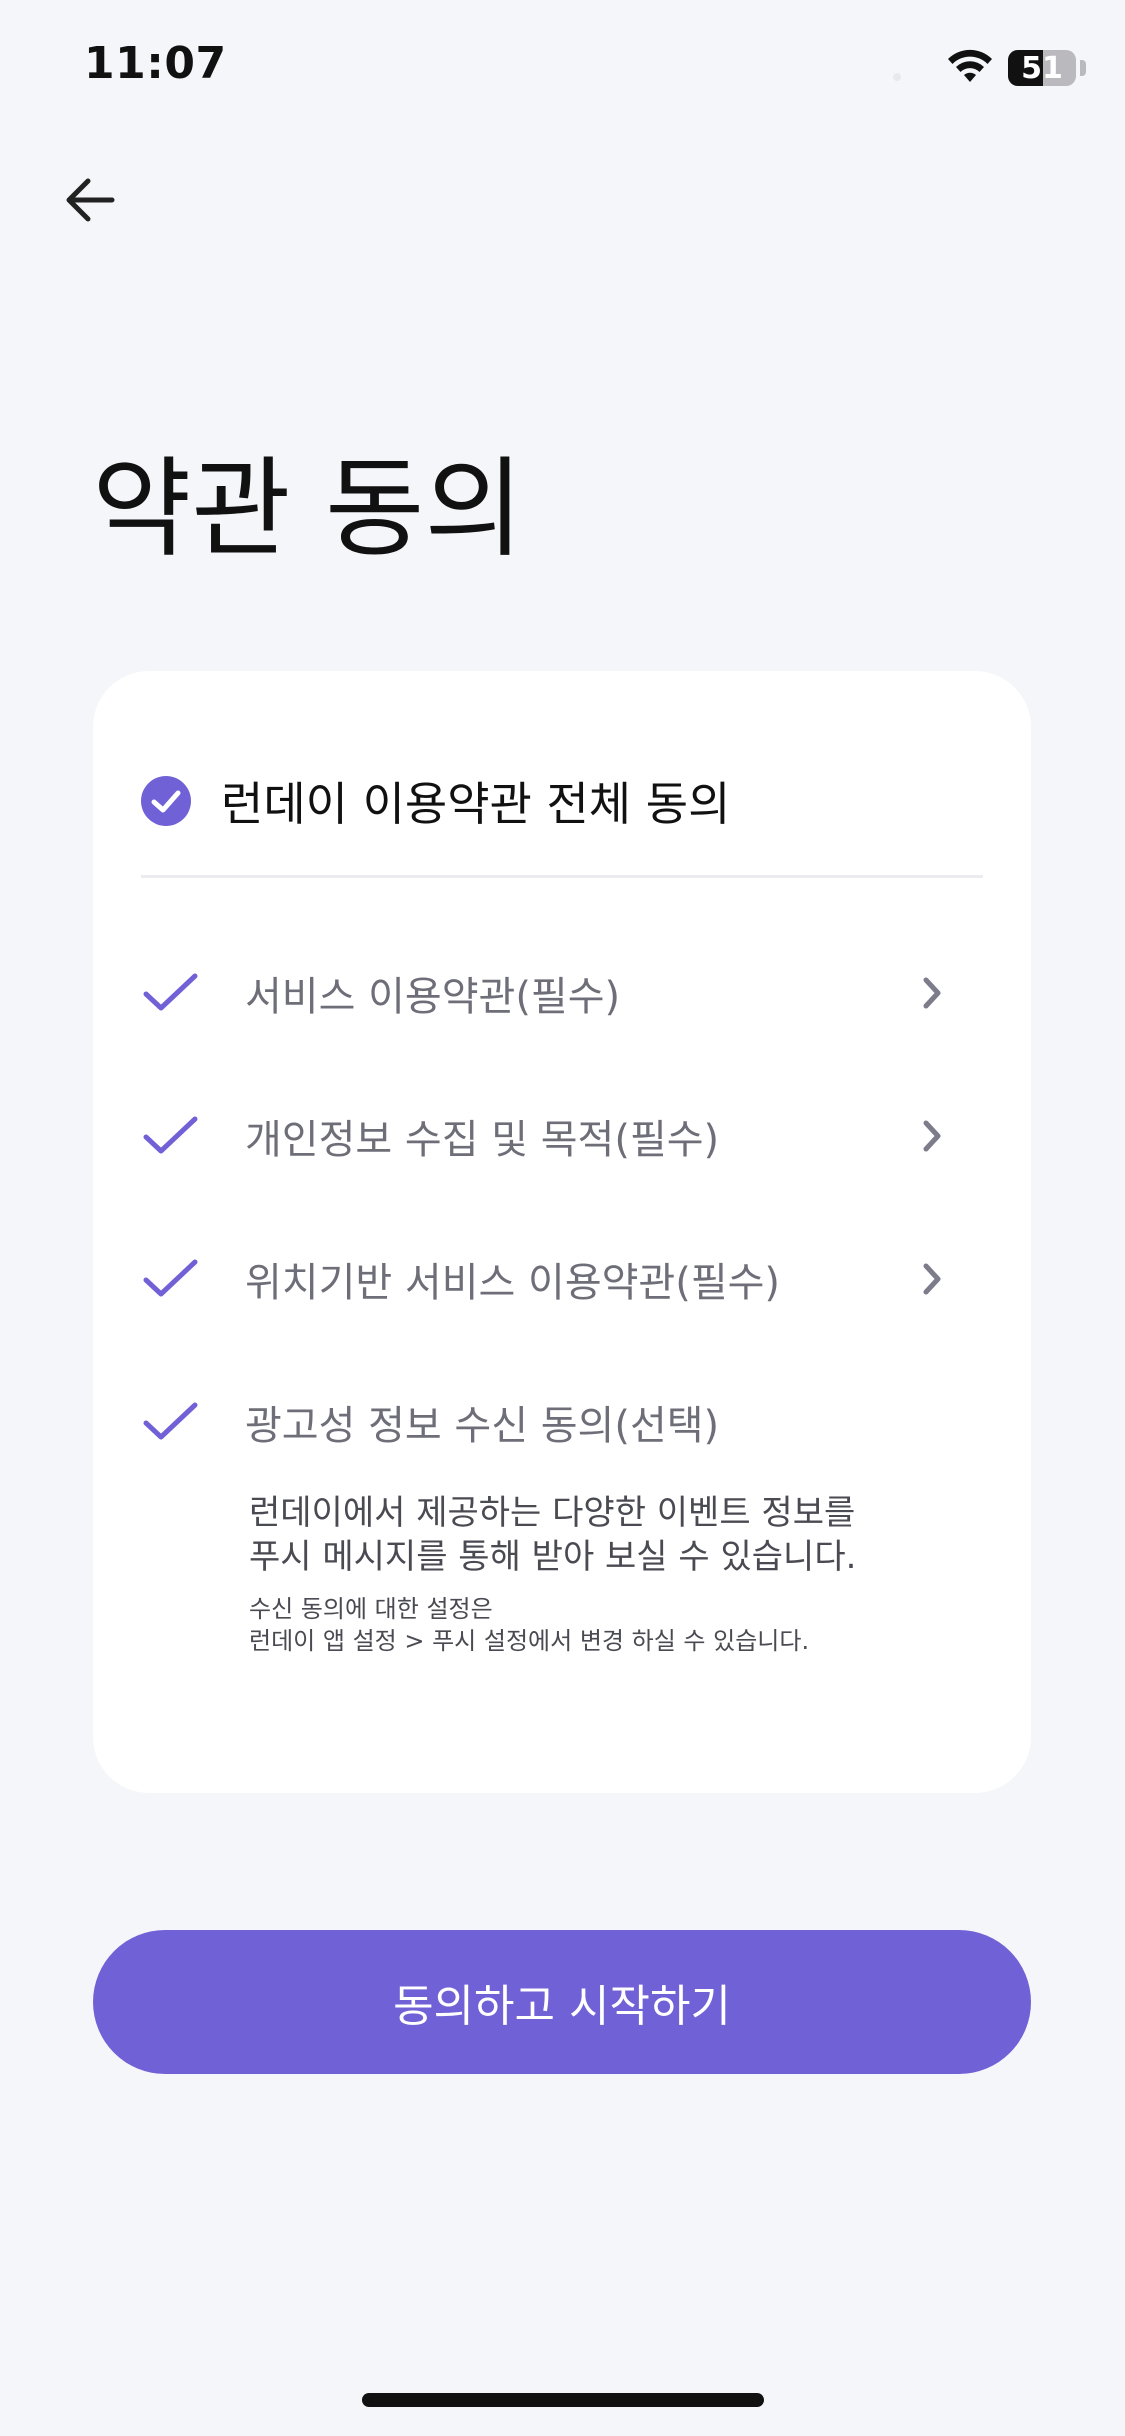  I want to click on wifi-icon, so click(970, 65).